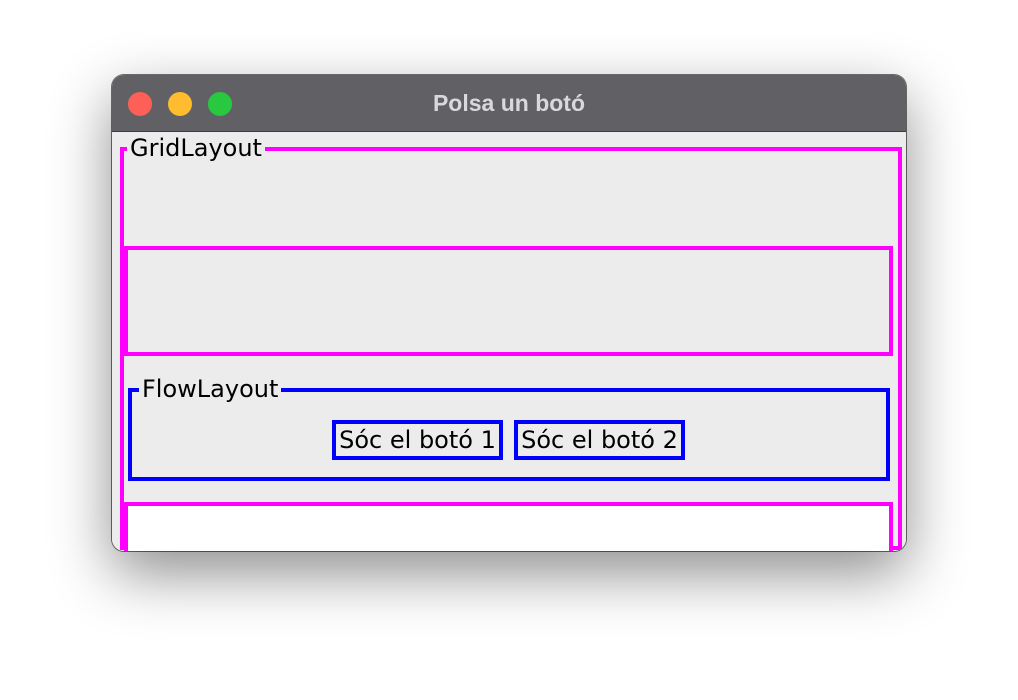 The height and width of the screenshot is (700, 1018). What do you see at coordinates (508, 526) in the screenshot?
I see `grid-cell-bottom` at bounding box center [508, 526].